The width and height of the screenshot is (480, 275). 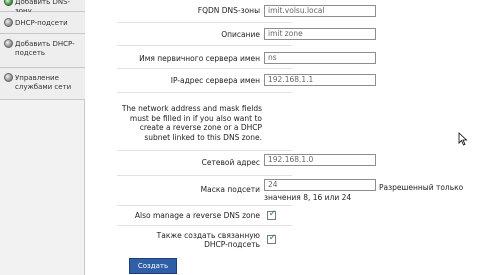 I want to click on fqdn-input: imit.volsu.local, so click(x=320, y=11).